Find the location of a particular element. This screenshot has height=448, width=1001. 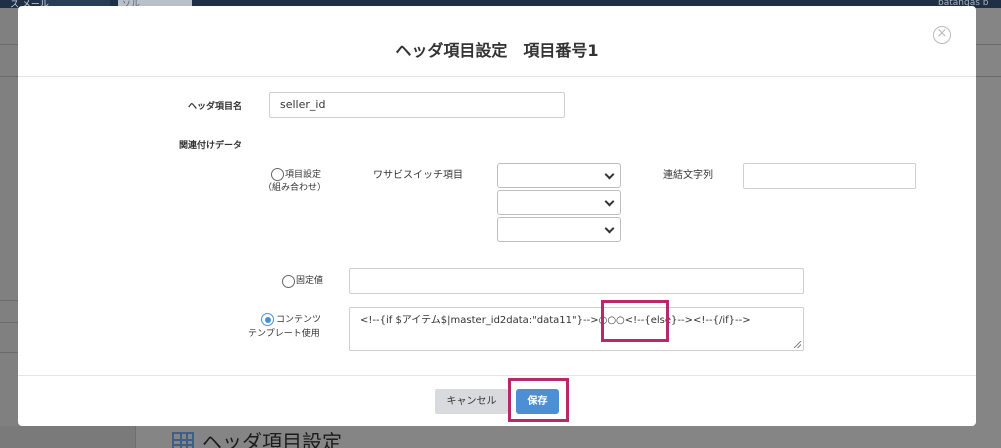

fixed-value-label: 固定値 is located at coordinates (310, 281).